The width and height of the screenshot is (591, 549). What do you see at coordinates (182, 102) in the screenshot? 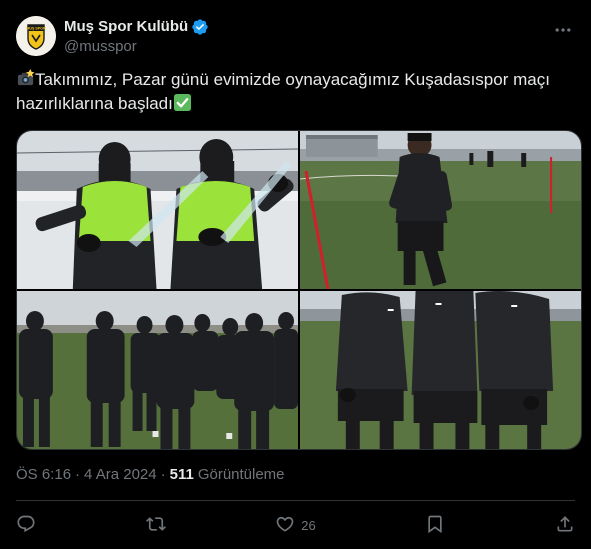
I see `check-mark-button-emoji` at bounding box center [182, 102].